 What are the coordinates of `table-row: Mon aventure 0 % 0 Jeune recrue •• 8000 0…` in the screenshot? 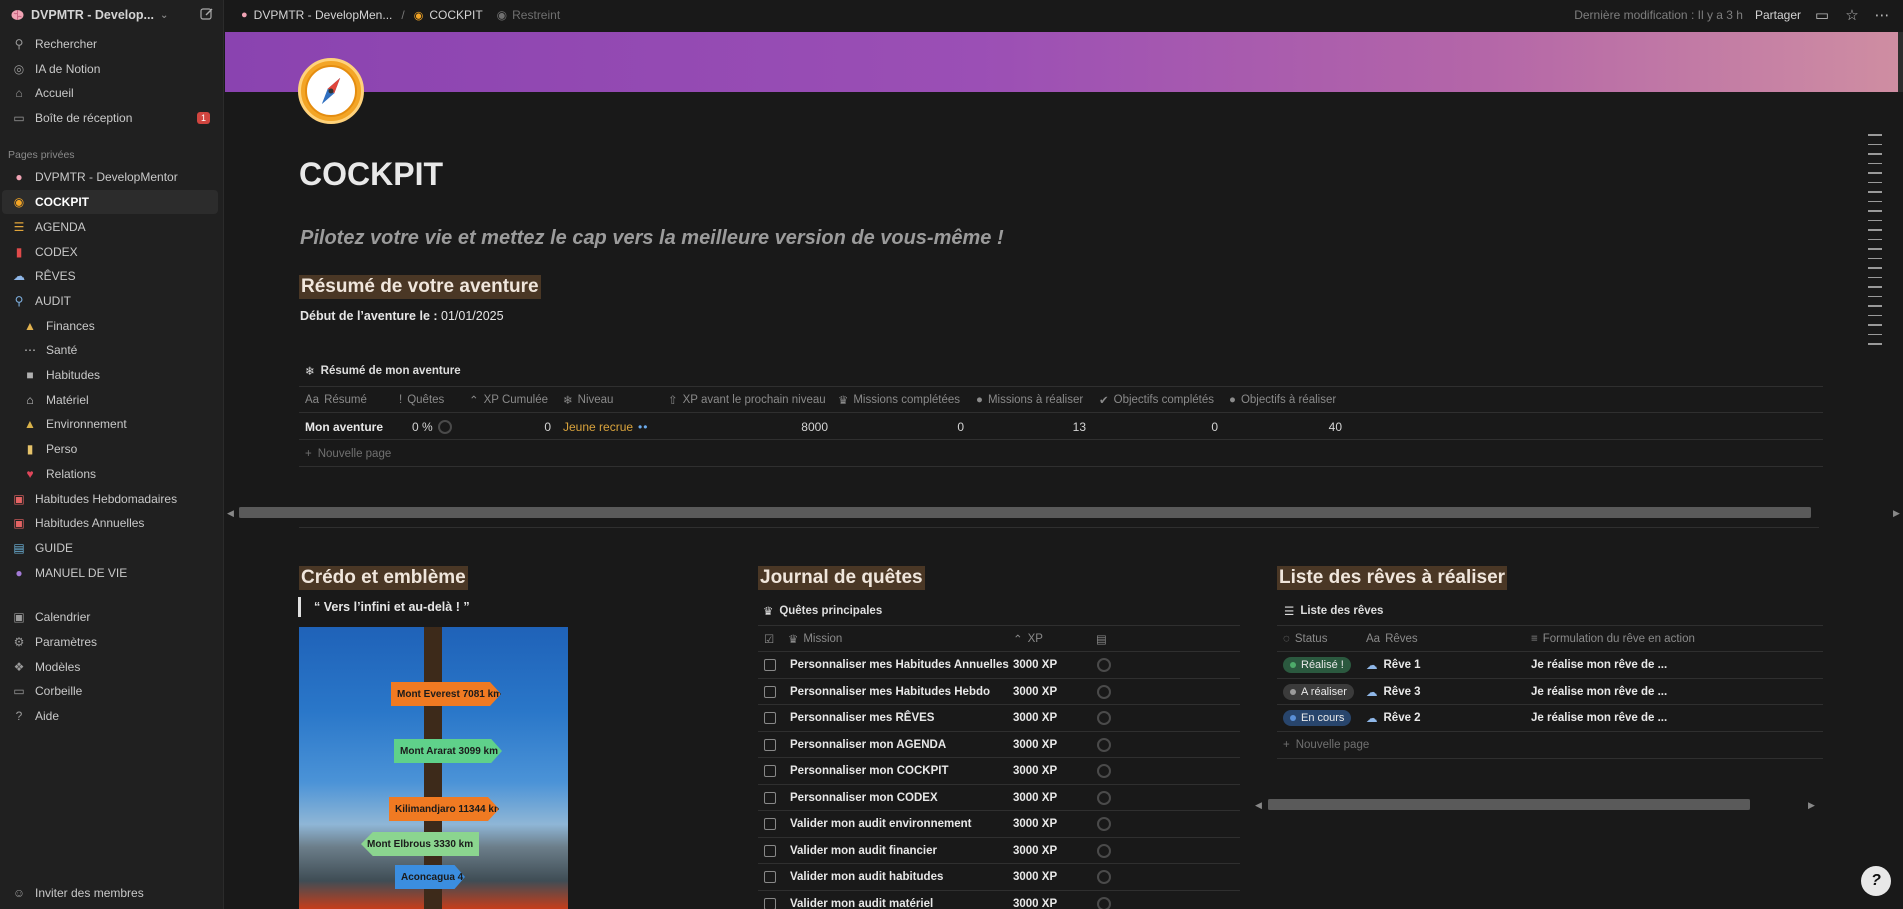 It's located at (1061, 426).